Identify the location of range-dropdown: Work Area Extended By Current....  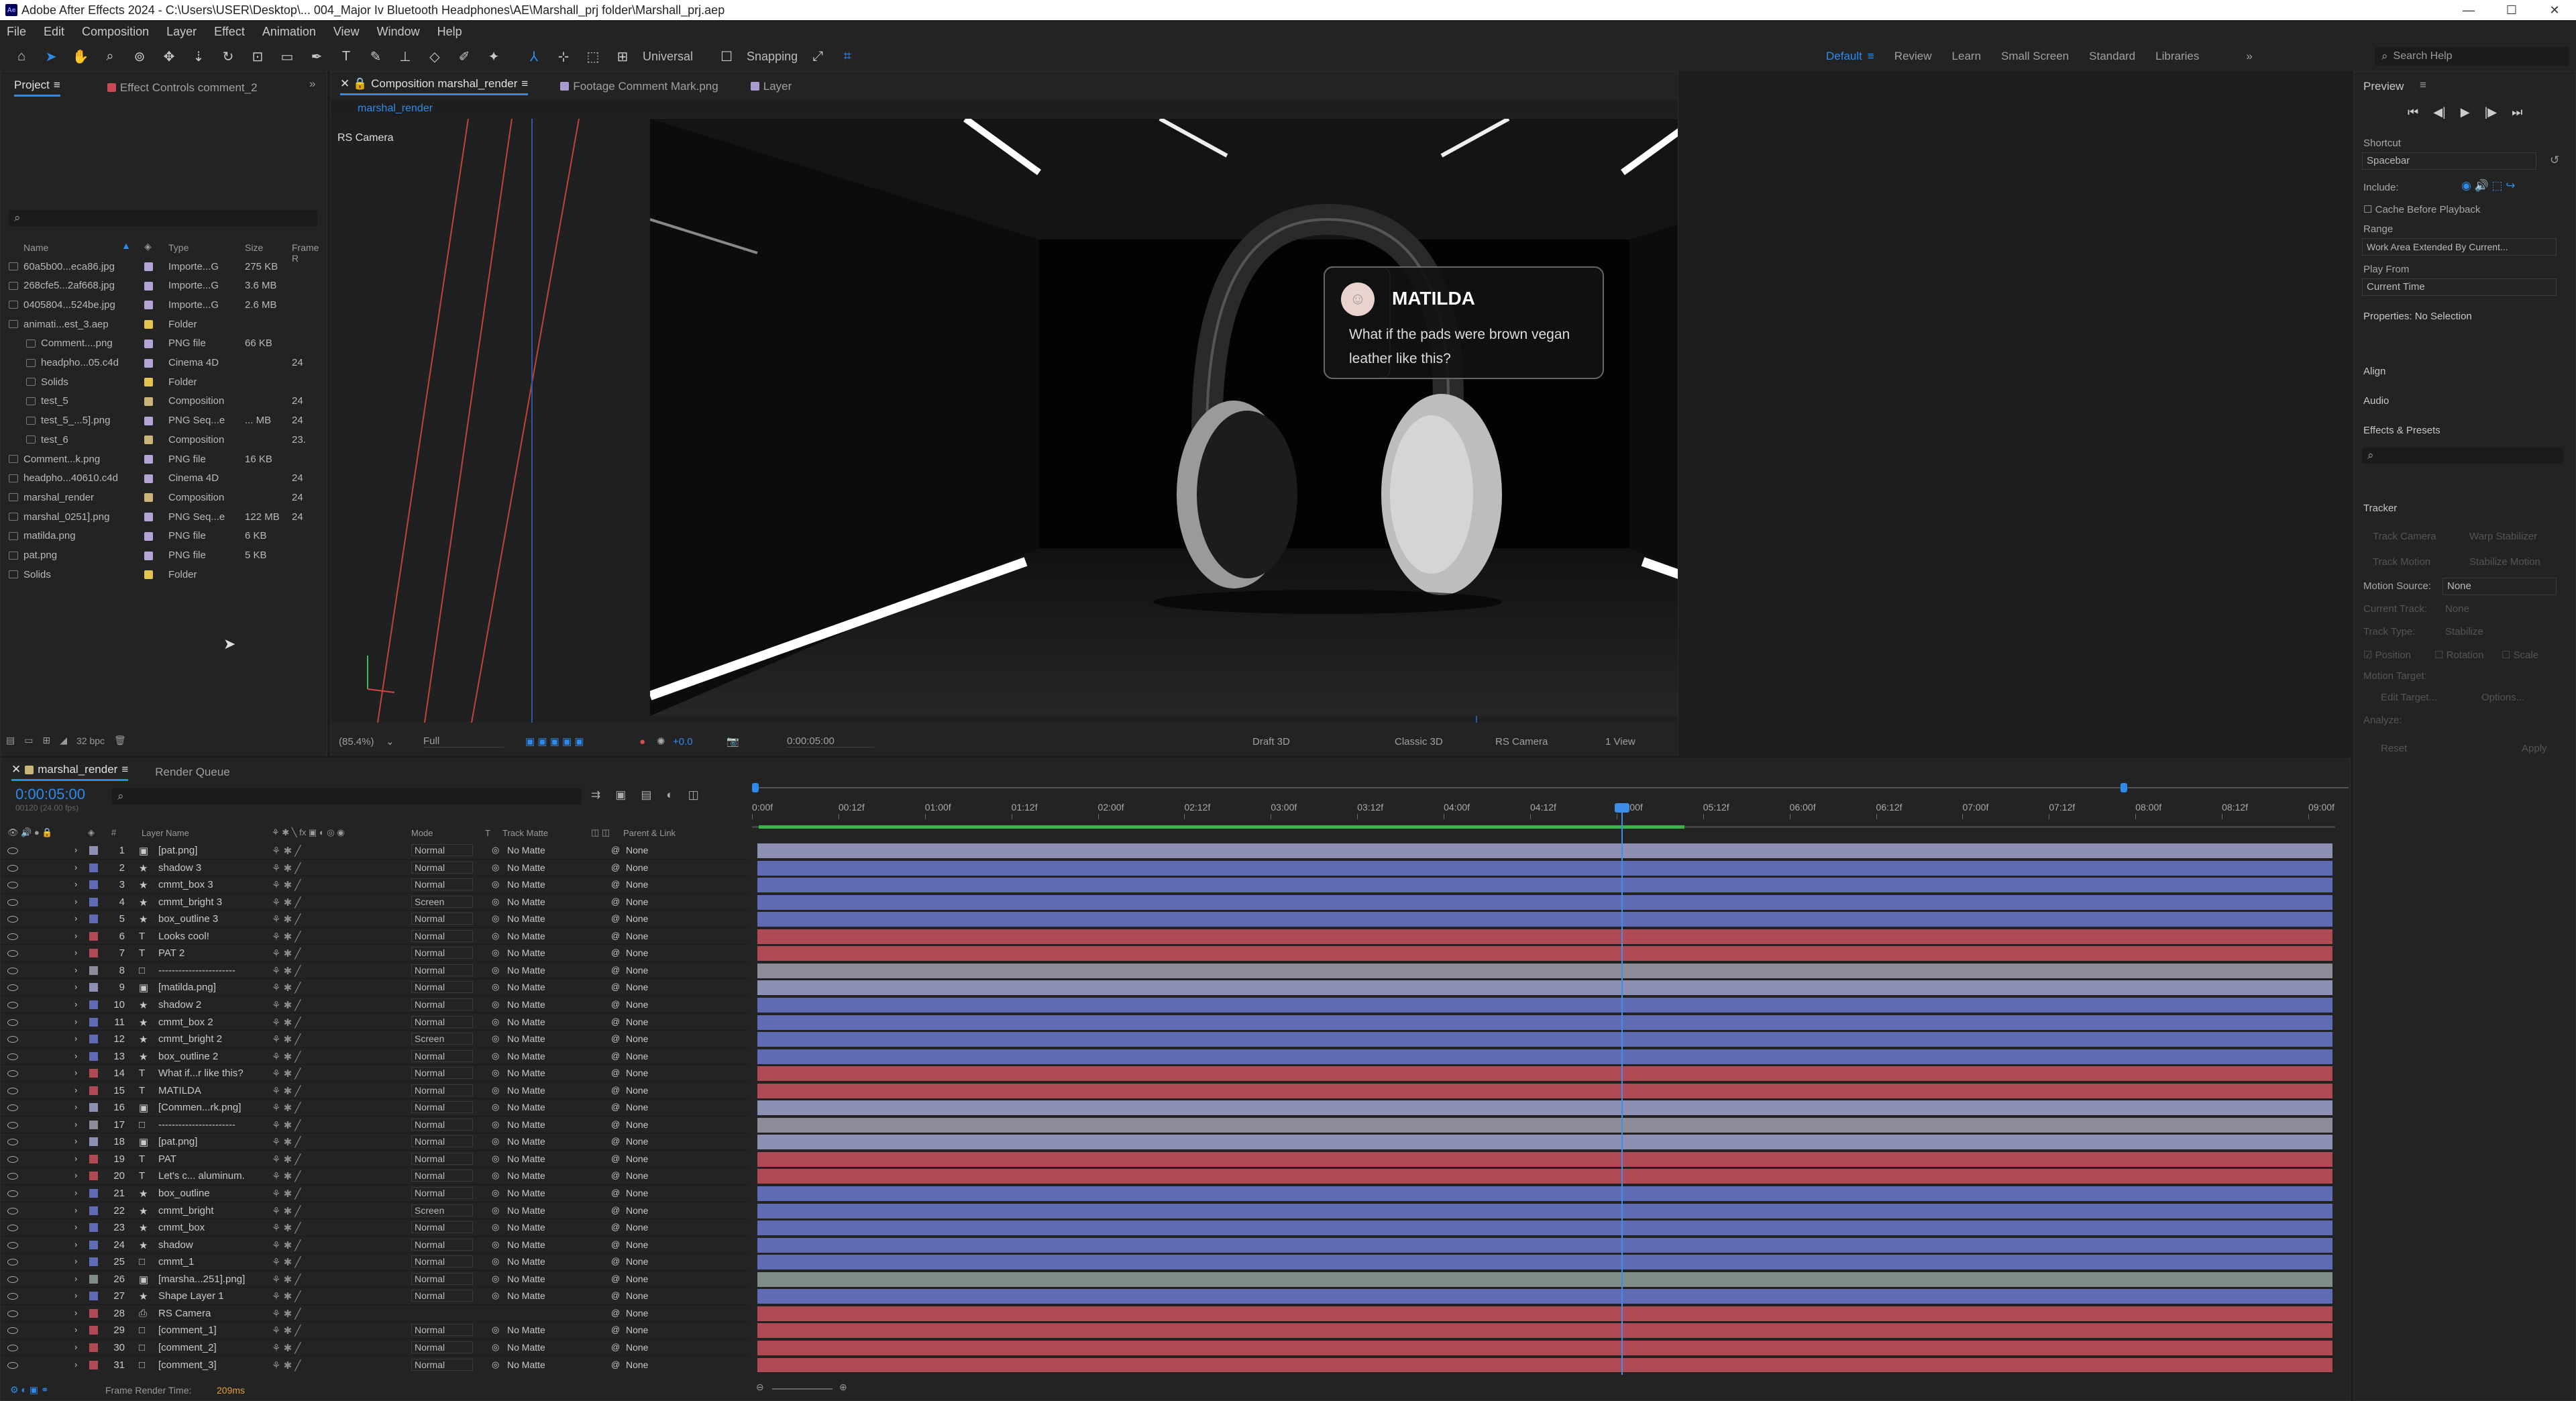
(2459, 247).